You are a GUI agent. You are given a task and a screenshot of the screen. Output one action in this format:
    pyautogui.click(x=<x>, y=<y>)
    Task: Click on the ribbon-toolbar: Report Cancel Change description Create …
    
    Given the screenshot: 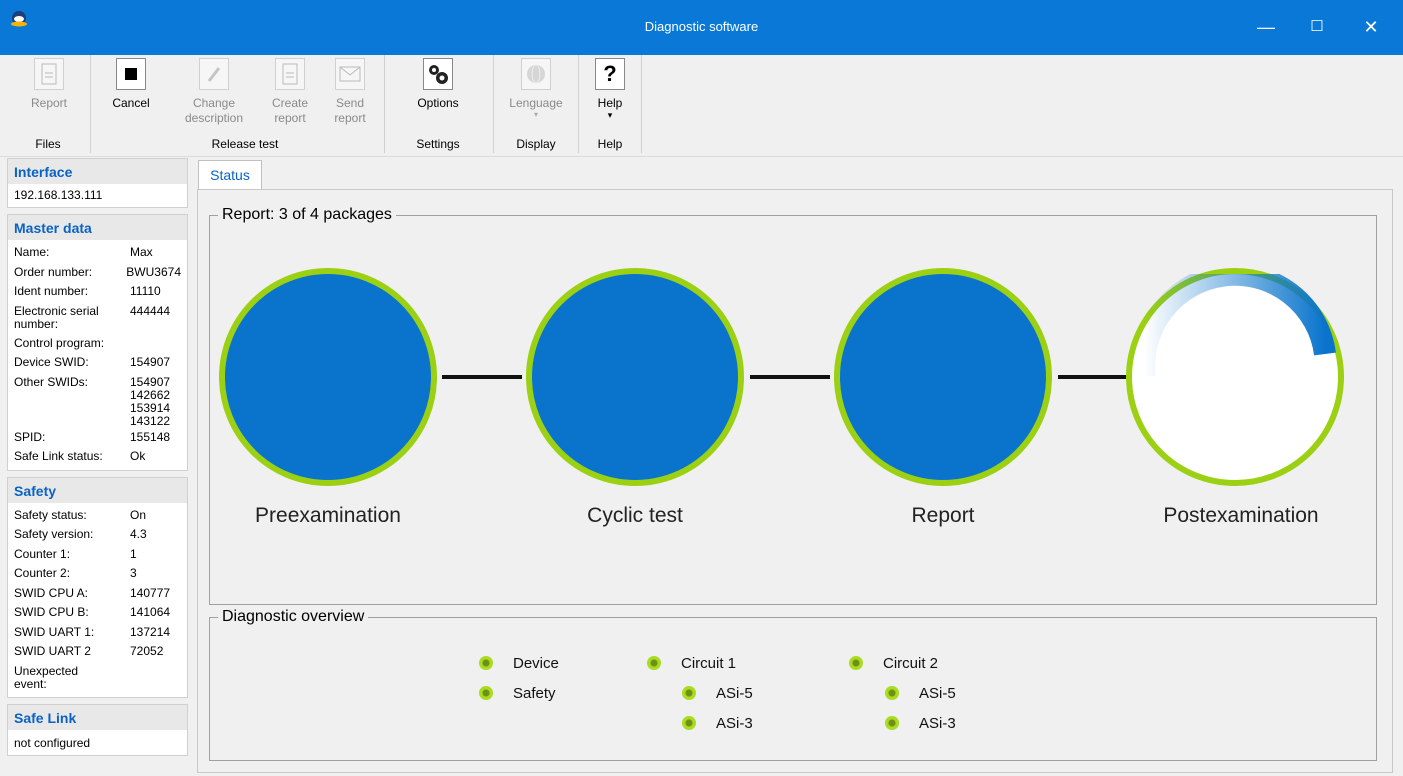 What is the action you would take?
    pyautogui.click(x=701, y=106)
    